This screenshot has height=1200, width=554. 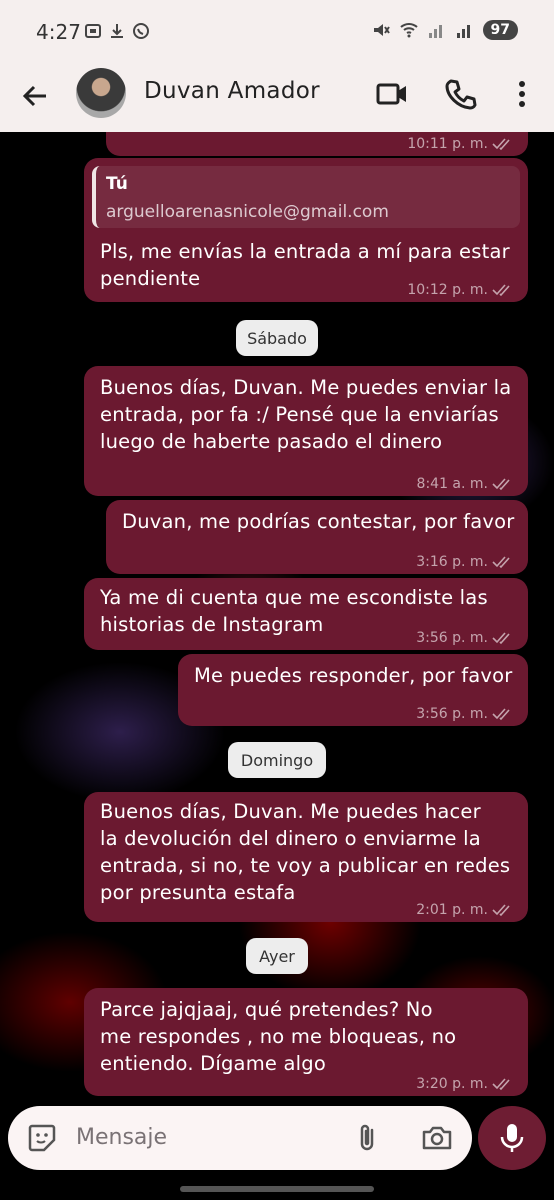 I want to click on composer-bar: Mensaje, so click(x=277, y=1150).